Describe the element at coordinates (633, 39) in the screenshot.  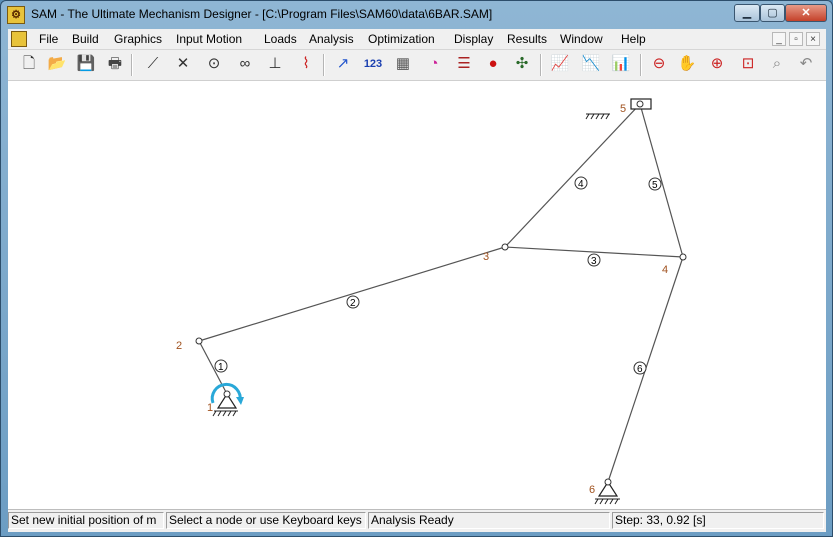
I see `menu-help: Help` at that location.